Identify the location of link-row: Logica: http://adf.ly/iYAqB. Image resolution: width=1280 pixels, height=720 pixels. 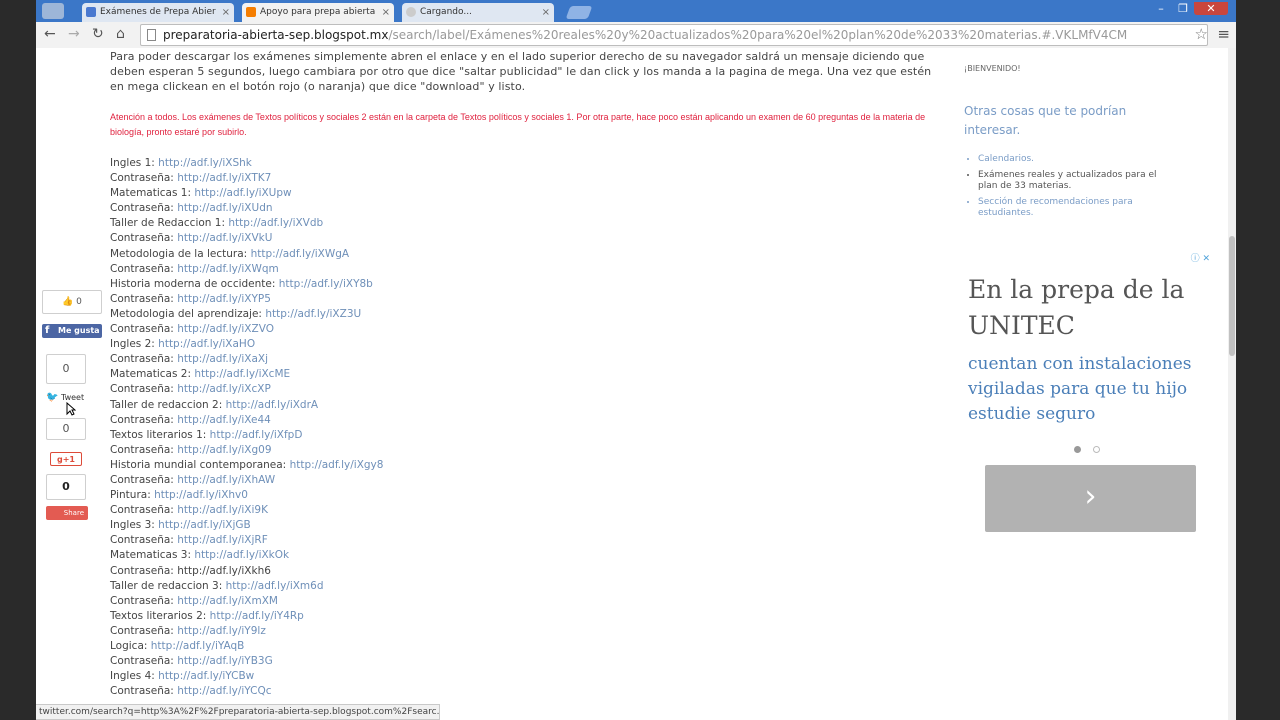
(525, 646).